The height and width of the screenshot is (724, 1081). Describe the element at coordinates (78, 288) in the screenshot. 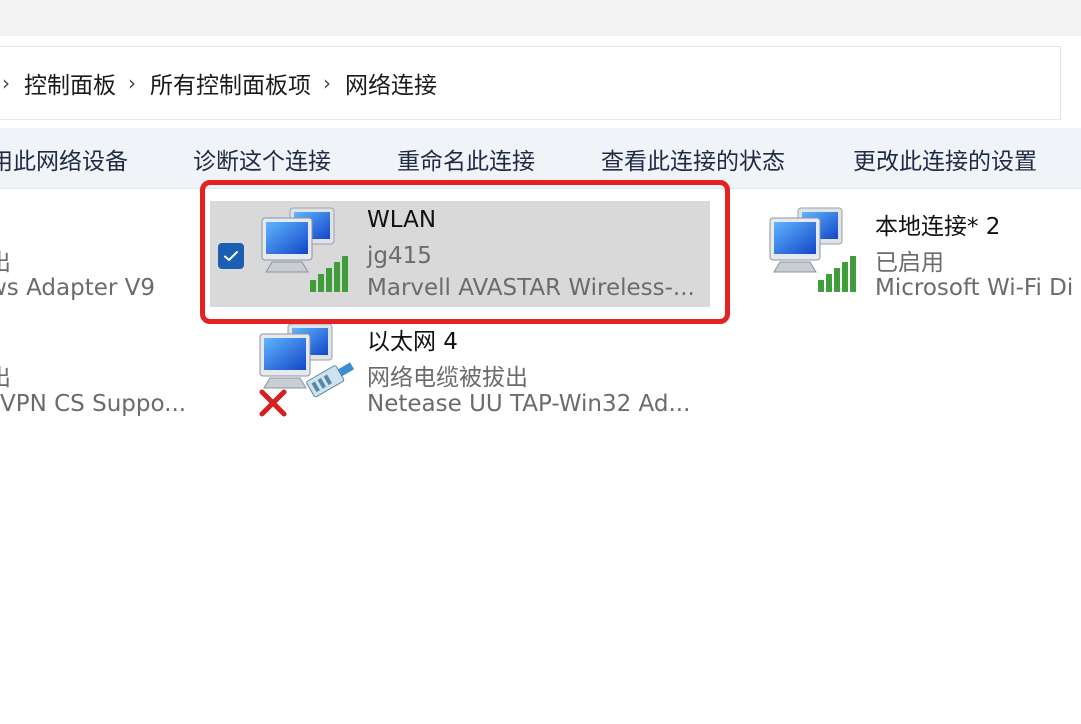

I see `connection-device: ws Adapter V9` at that location.